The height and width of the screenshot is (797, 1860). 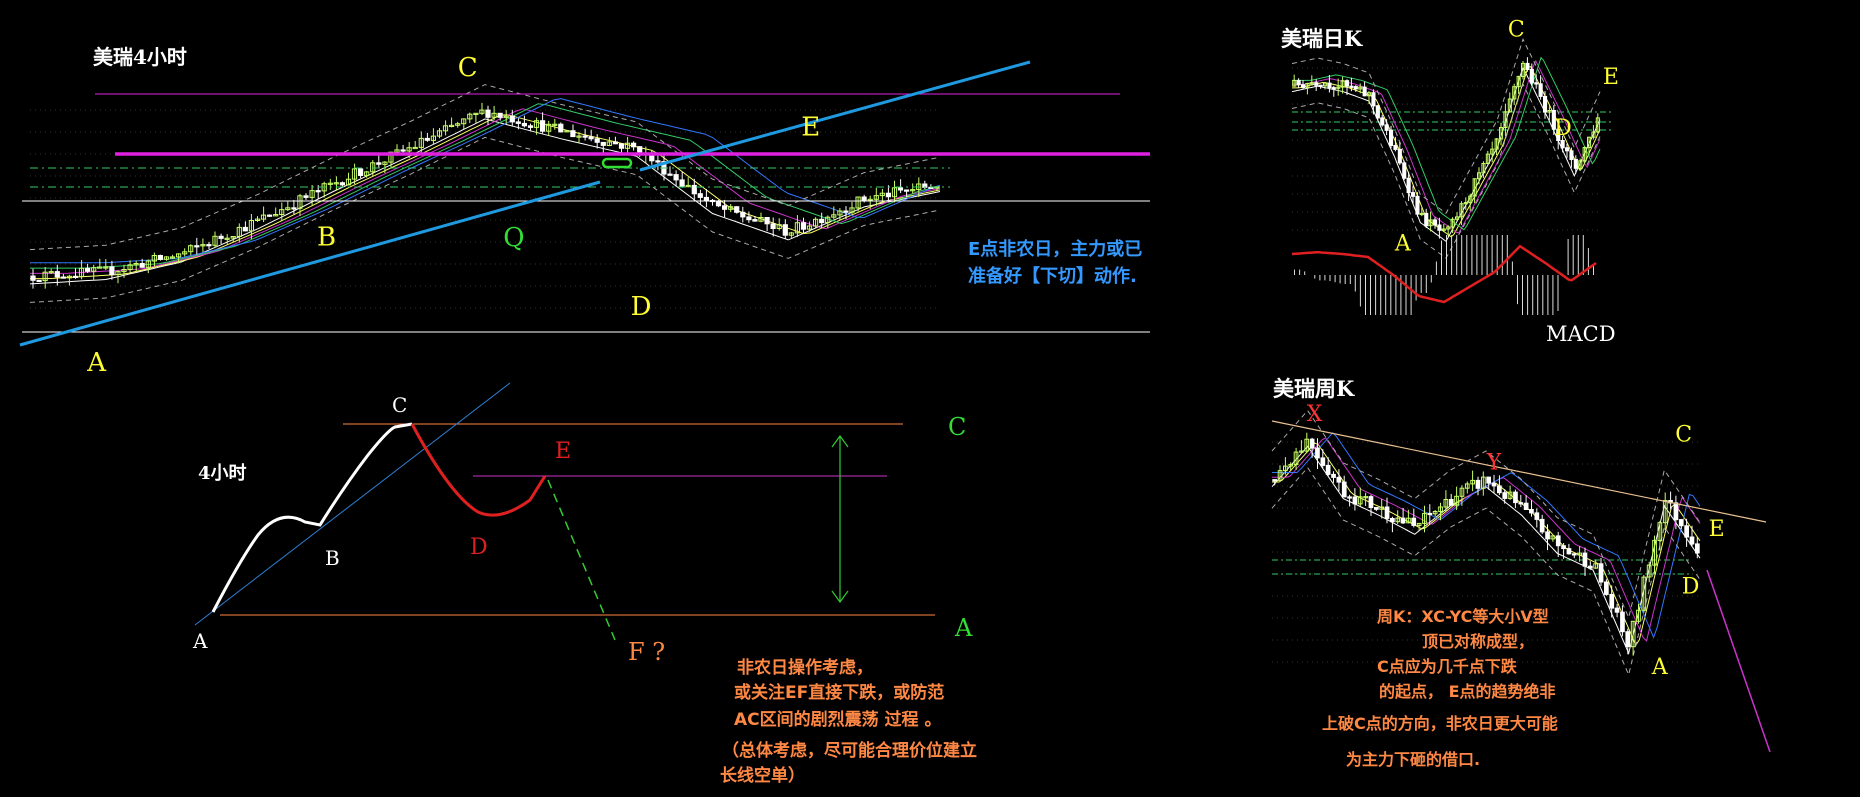 I want to click on schem-path-cde, so click(x=478, y=470).